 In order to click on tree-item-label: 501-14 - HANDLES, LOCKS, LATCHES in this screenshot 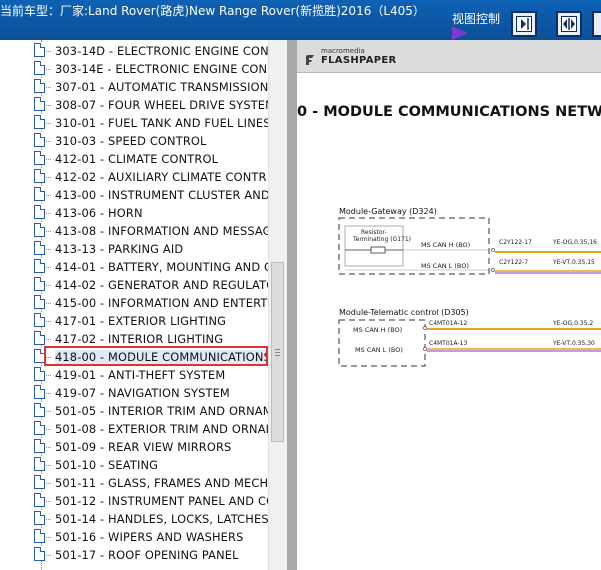, I will do `click(161, 519)`.